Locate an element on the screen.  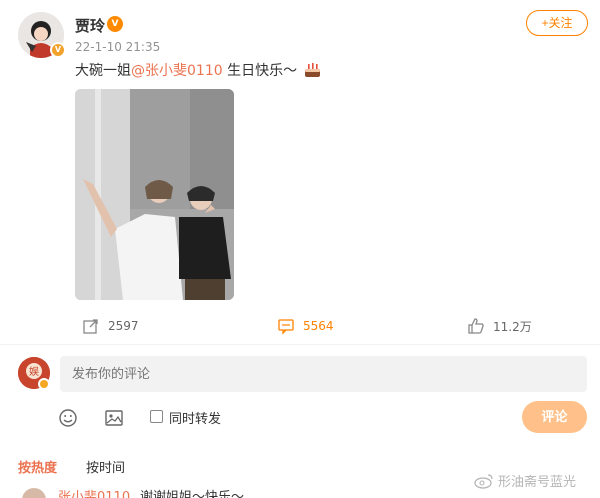
commenter-avatar is located at coordinates (34, 493).